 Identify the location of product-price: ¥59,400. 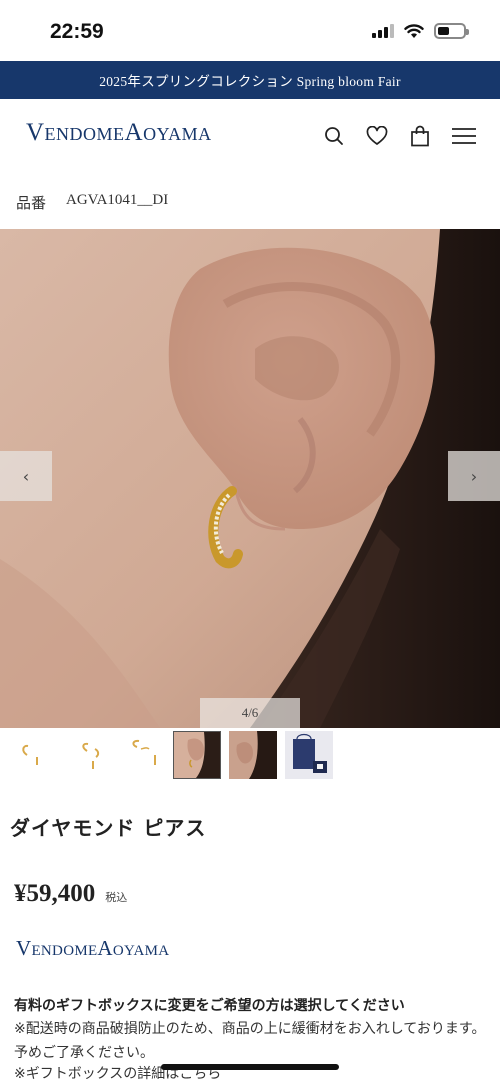
(55, 893).